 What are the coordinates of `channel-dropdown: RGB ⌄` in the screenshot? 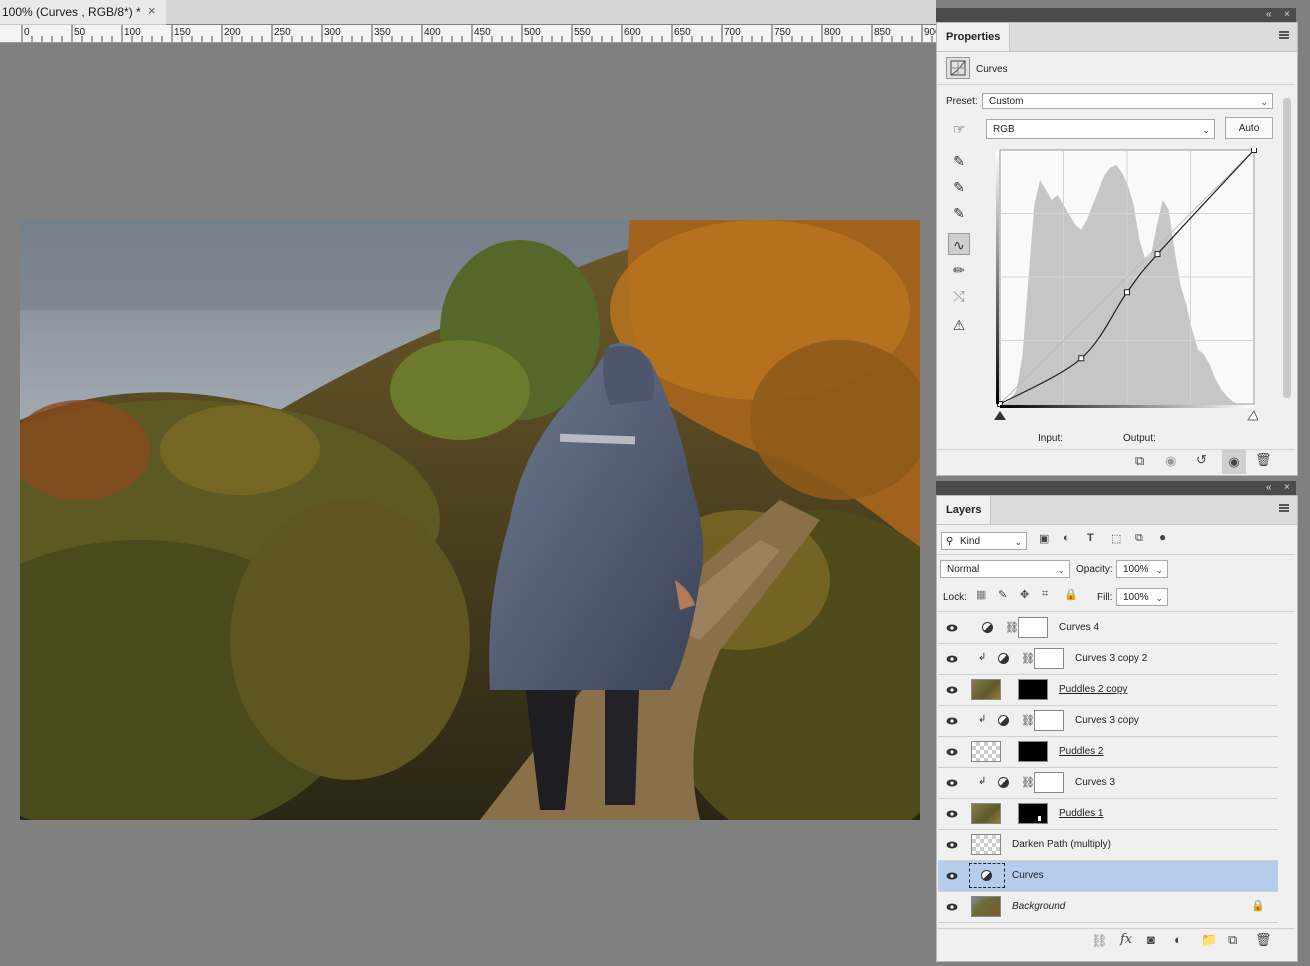 It's located at (1100, 129).